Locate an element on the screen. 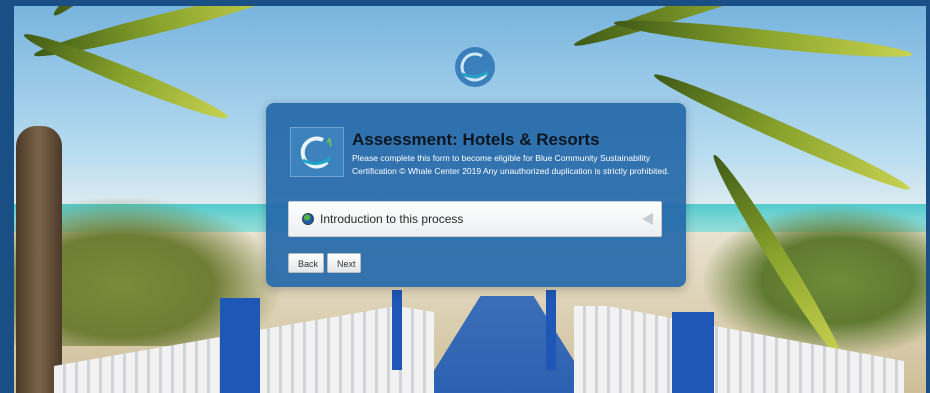 The width and height of the screenshot is (930, 393). section-label: Introduction to this process is located at coordinates (392, 219).